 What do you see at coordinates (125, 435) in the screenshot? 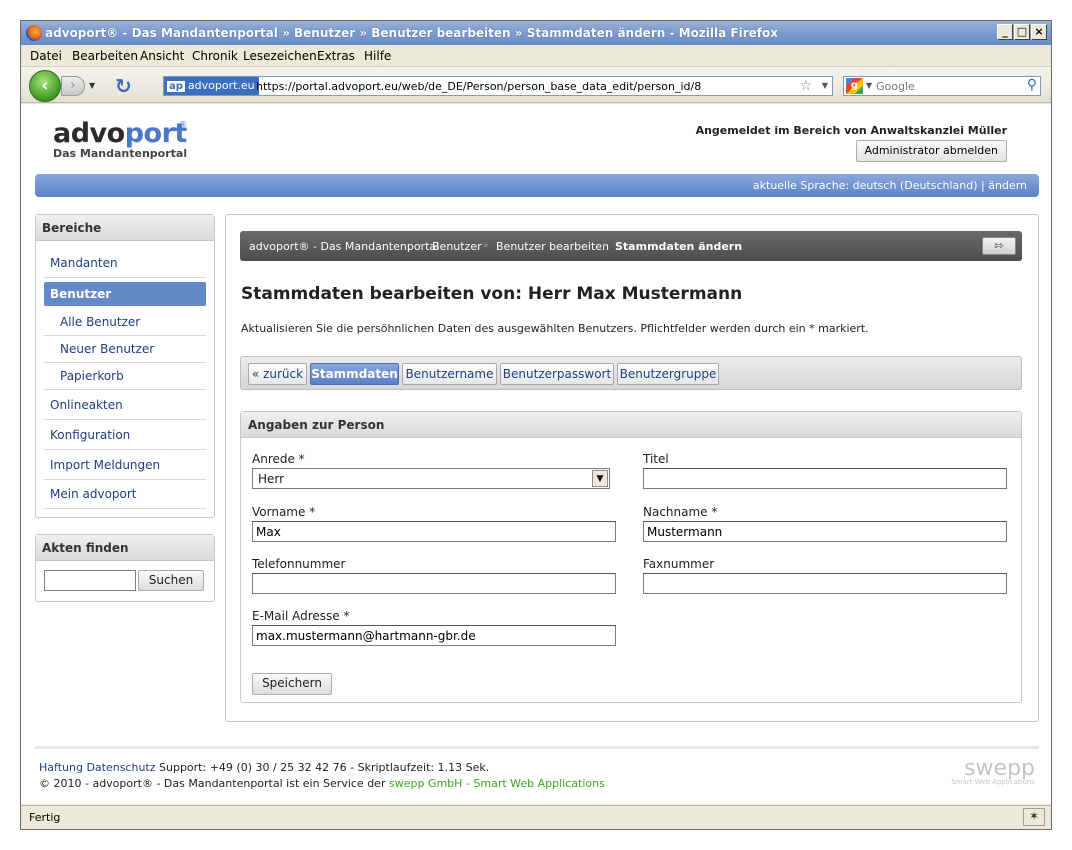
I see `sidebar-item-konfiguration: Konfiguration` at bounding box center [125, 435].